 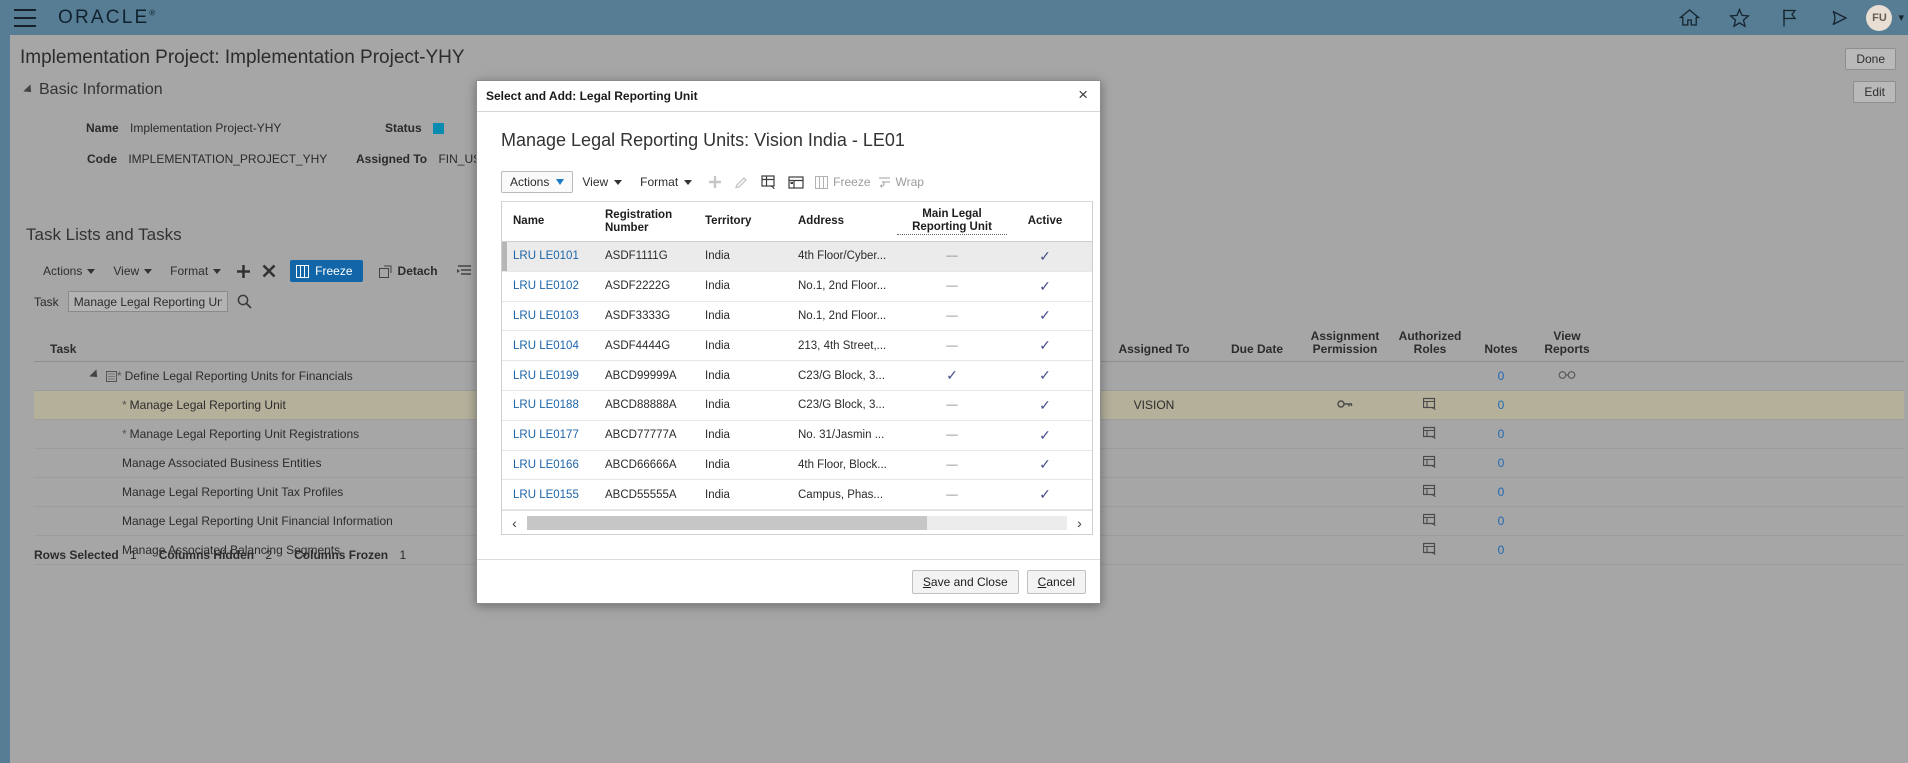 I want to click on cell-name: LRU LE0177, so click(x=553, y=435).